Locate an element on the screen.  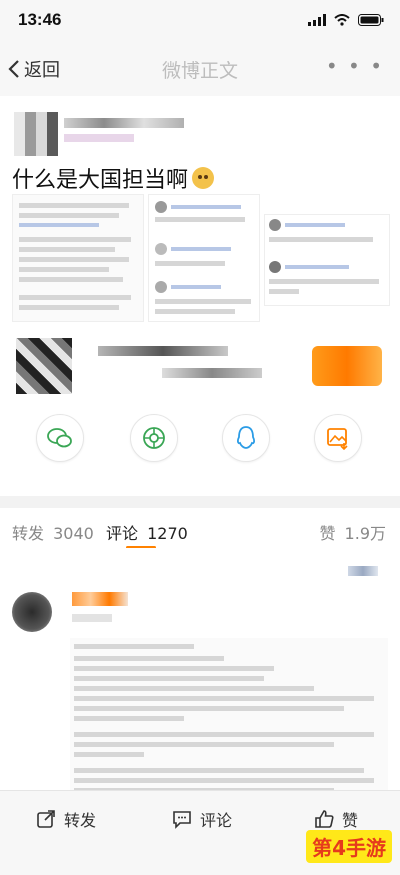
tab-comments: 评论 1270 is located at coordinates (147, 532).